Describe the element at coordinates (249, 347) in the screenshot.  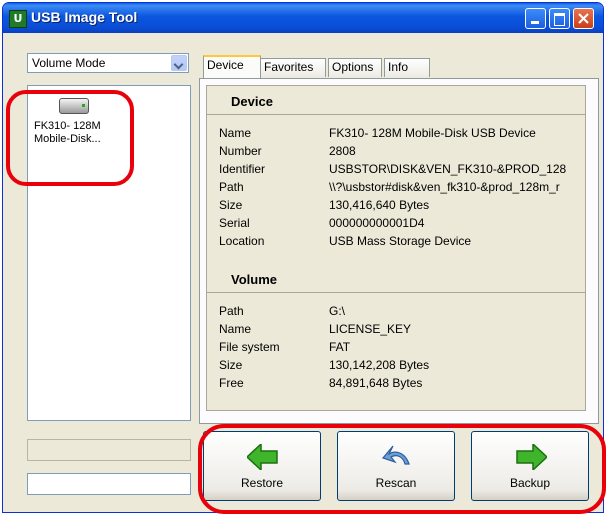
I see `field-label: File system` at that location.